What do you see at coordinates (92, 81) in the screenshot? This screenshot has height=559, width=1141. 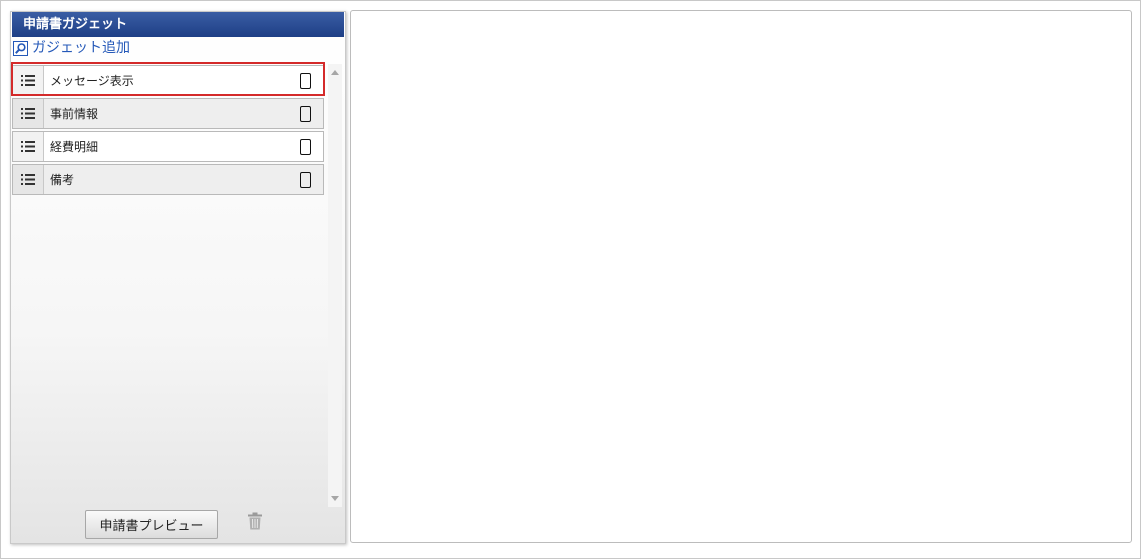 I see `gadget-item-label: メッセージ表示` at bounding box center [92, 81].